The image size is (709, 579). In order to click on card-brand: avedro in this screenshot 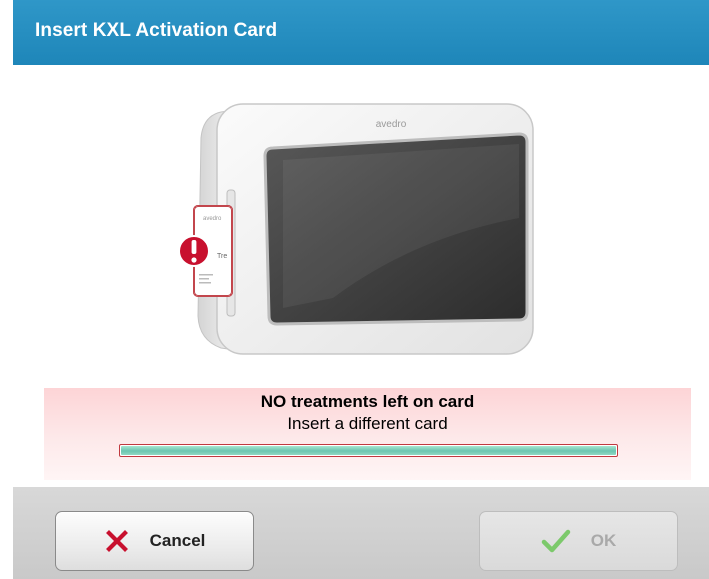, I will do `click(212, 219)`.